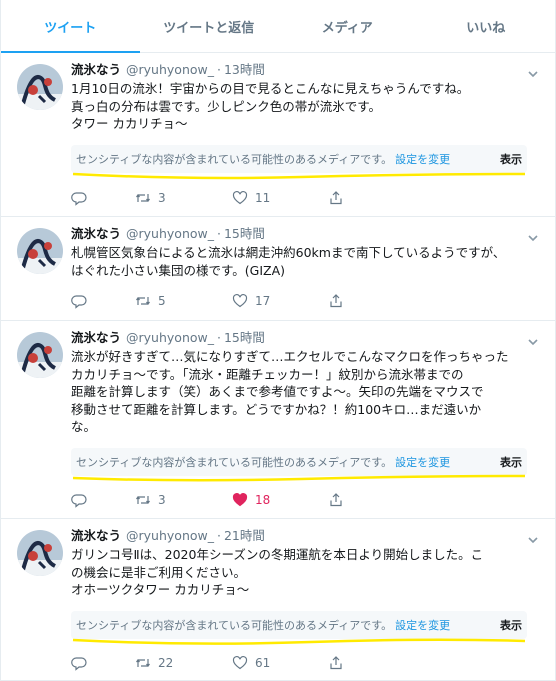 Image resolution: width=556 pixels, height=681 pixels. What do you see at coordinates (280, 301) in the screenshot?
I see `like-button: 17` at bounding box center [280, 301].